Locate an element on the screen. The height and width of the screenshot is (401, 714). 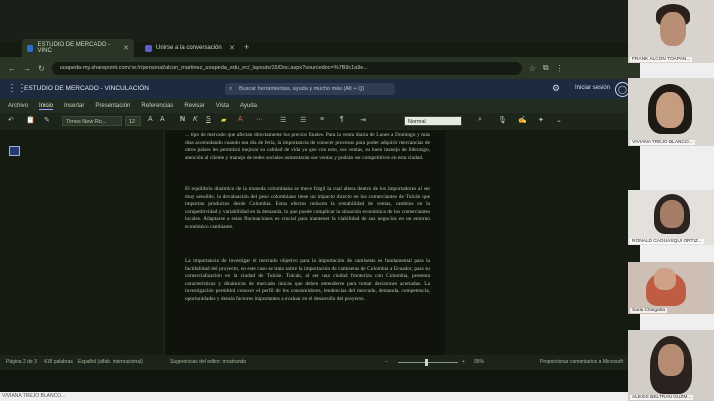
new-tab-icon: + is located at coordinates (246, 47).